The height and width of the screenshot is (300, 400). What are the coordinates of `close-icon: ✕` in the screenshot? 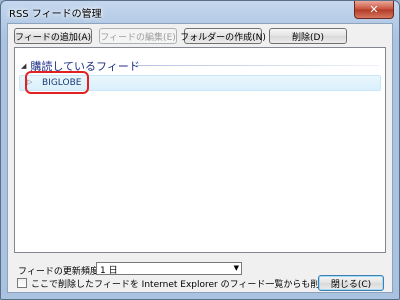 It's located at (374, 9).